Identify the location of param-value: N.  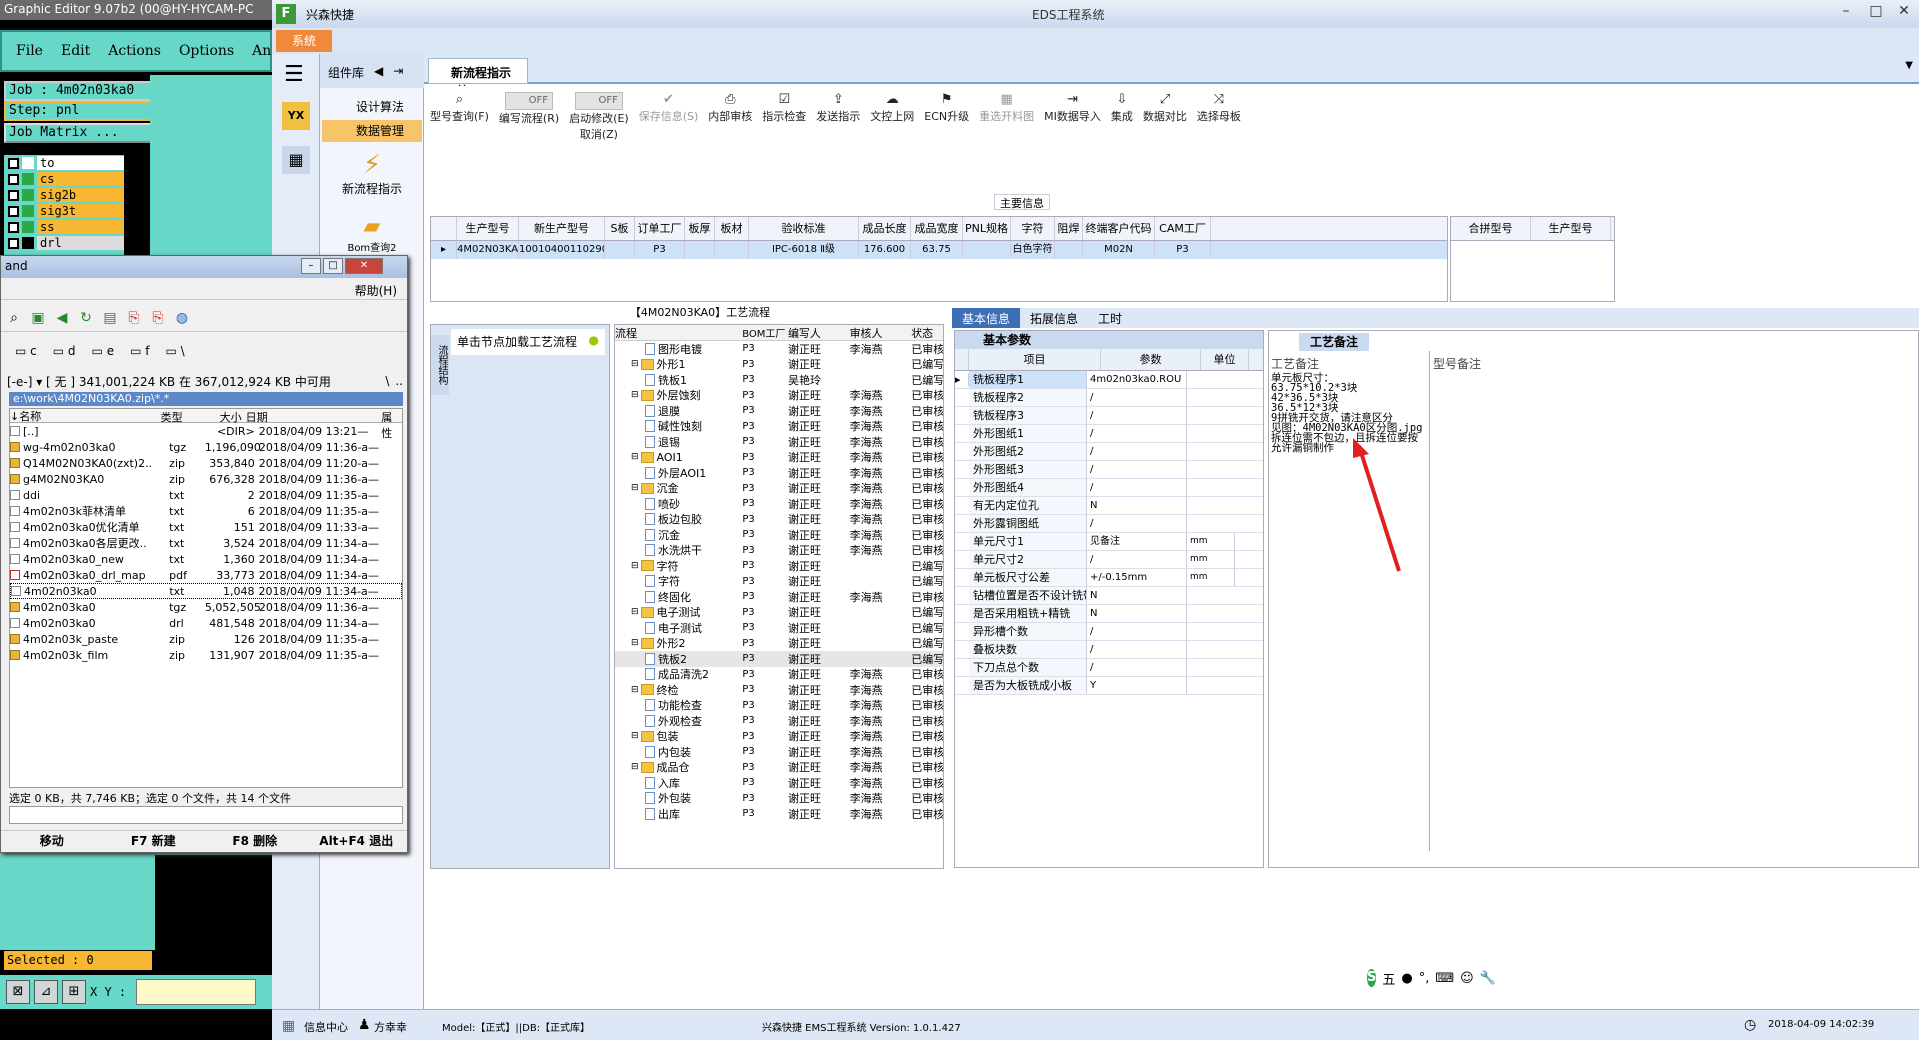
(1137, 595).